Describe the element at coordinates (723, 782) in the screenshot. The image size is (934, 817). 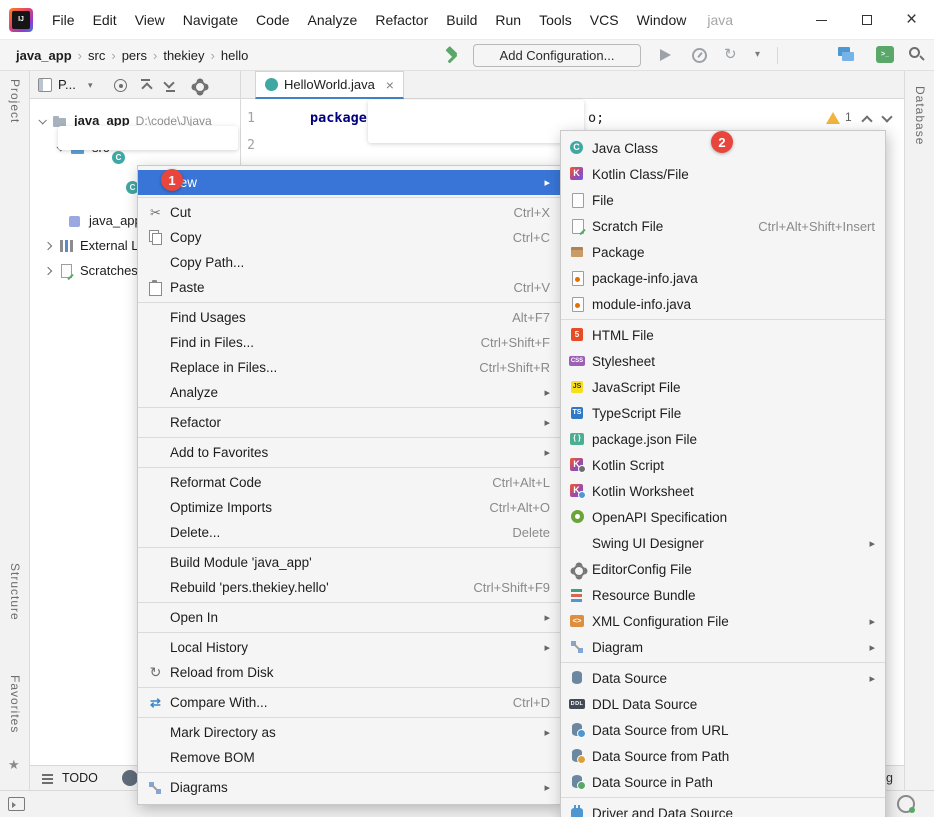
I see `menu-item-data-source-in-path: Data Source in Path` at that location.